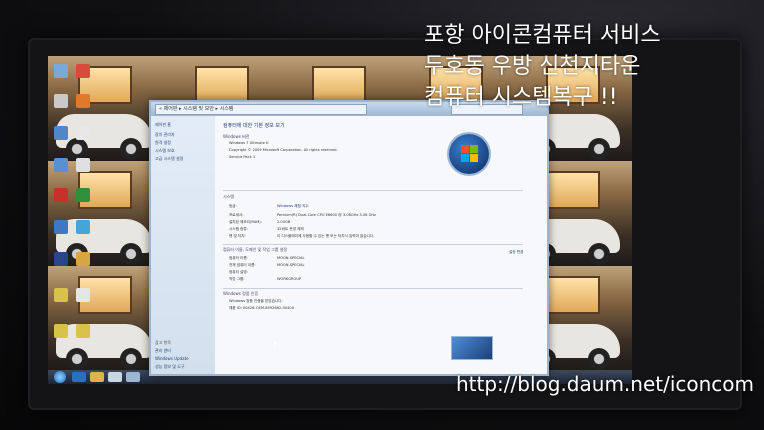  Describe the element at coordinates (284, 222) in the screenshot. I see `memory-value: 2.00GB` at that location.